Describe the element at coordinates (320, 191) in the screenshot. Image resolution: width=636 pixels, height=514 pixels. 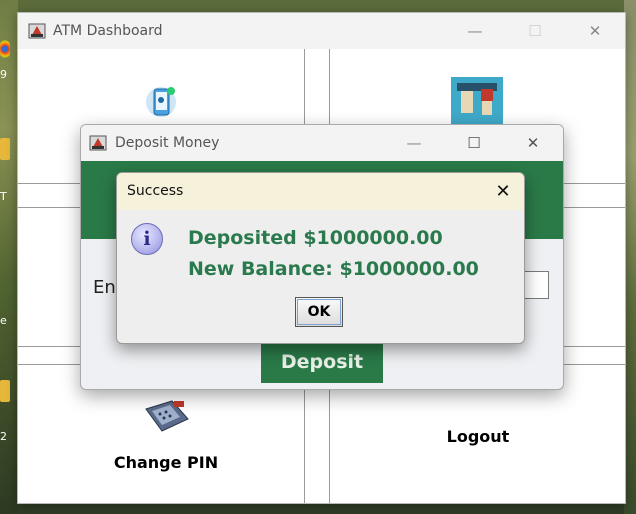
I see `dialog-titlebar: Success ✕` at that location.